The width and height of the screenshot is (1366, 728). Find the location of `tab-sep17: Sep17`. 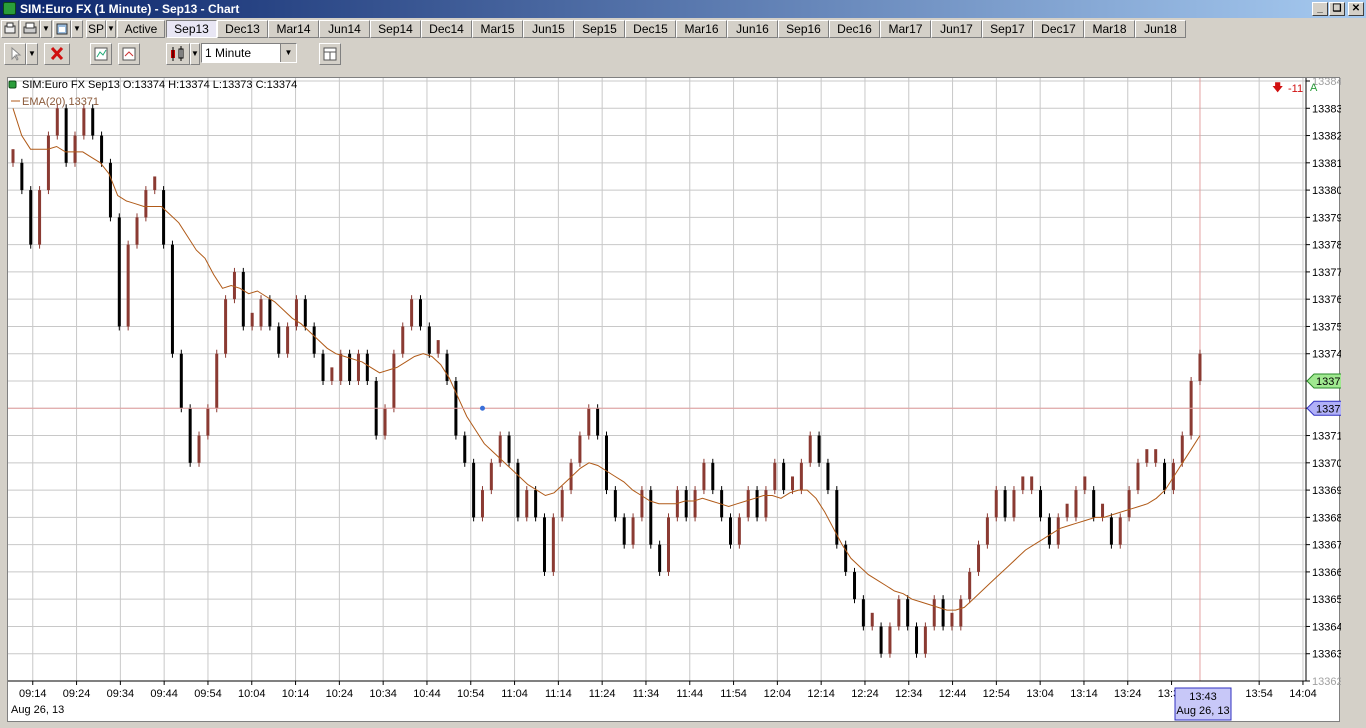

tab-sep17: Sep17 is located at coordinates (1007, 29).